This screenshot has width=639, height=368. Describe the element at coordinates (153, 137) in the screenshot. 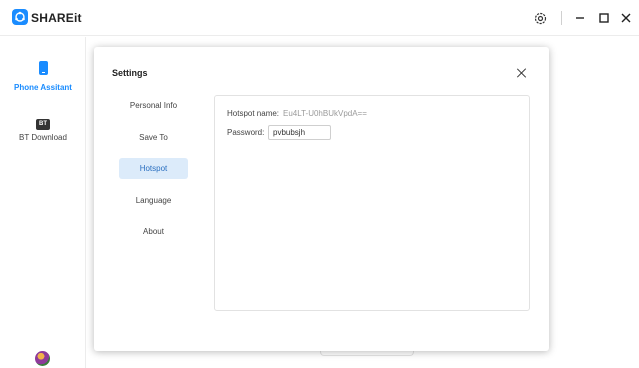

I see `menu-item-save-to: Save To` at that location.